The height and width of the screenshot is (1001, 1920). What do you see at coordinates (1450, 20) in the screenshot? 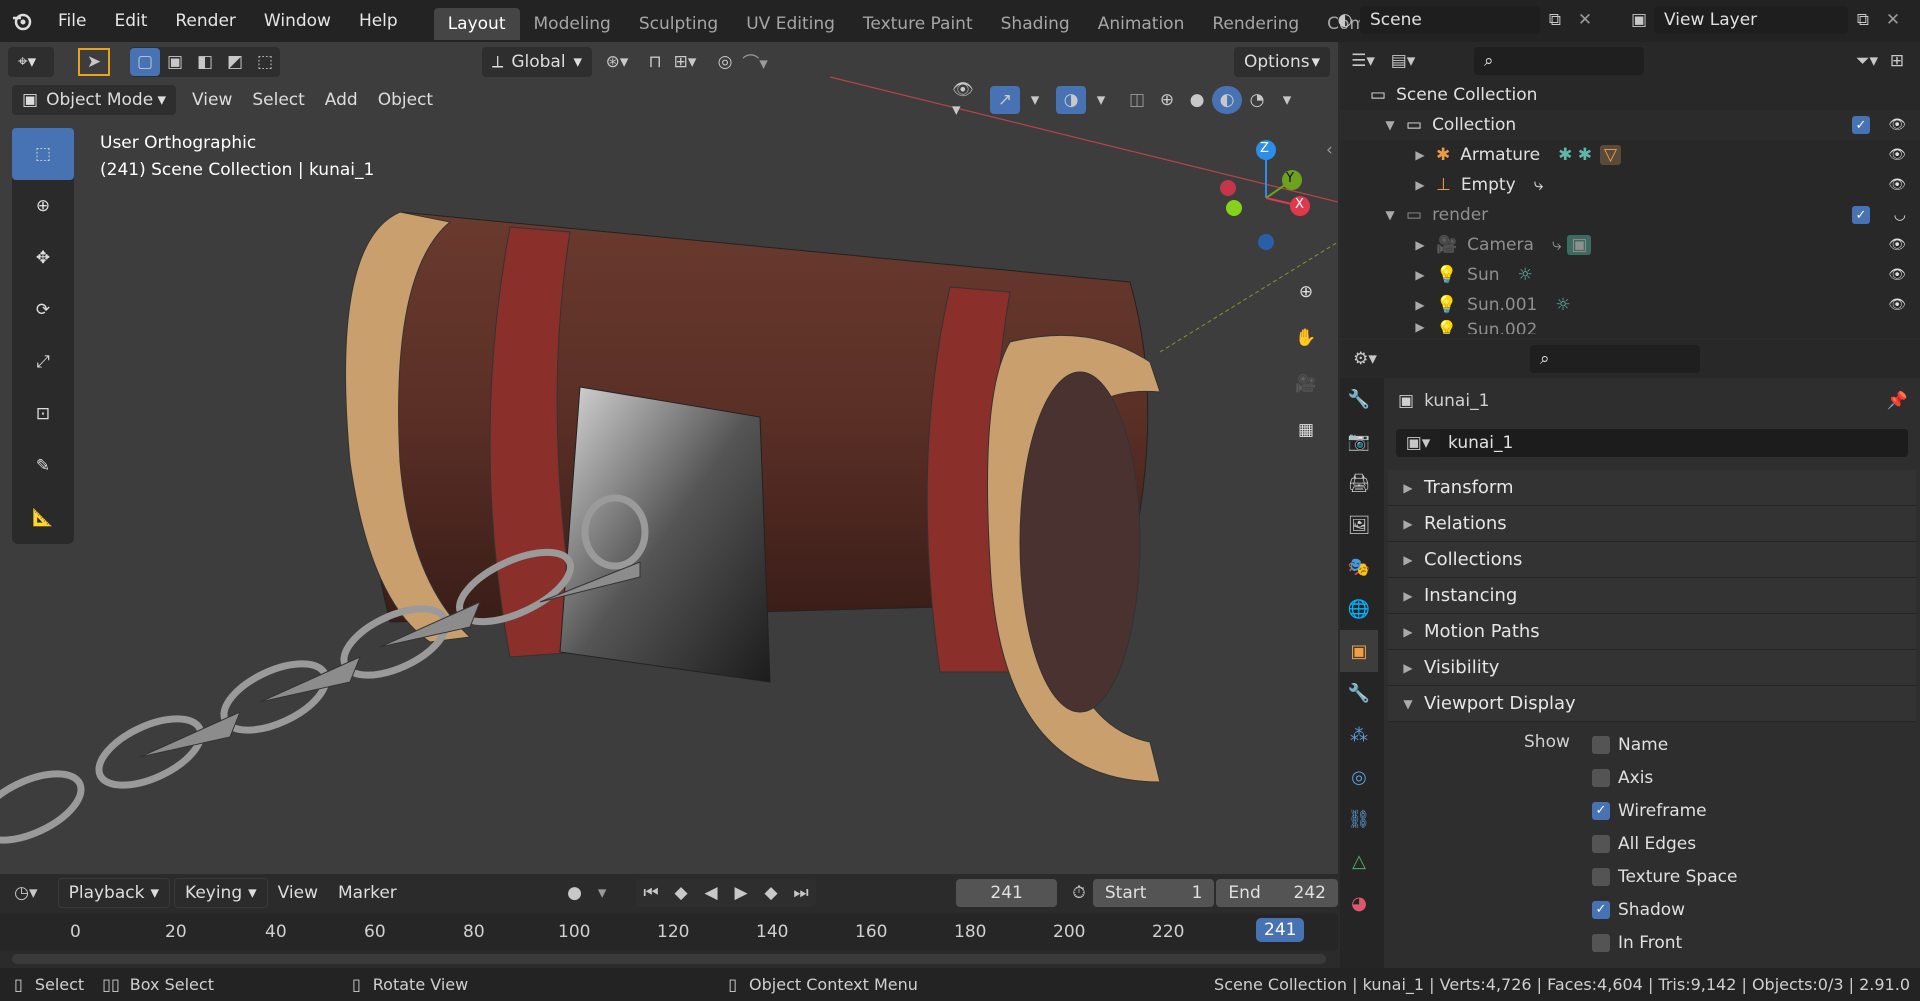
I see `scene-name-field: Scene` at bounding box center [1450, 20].